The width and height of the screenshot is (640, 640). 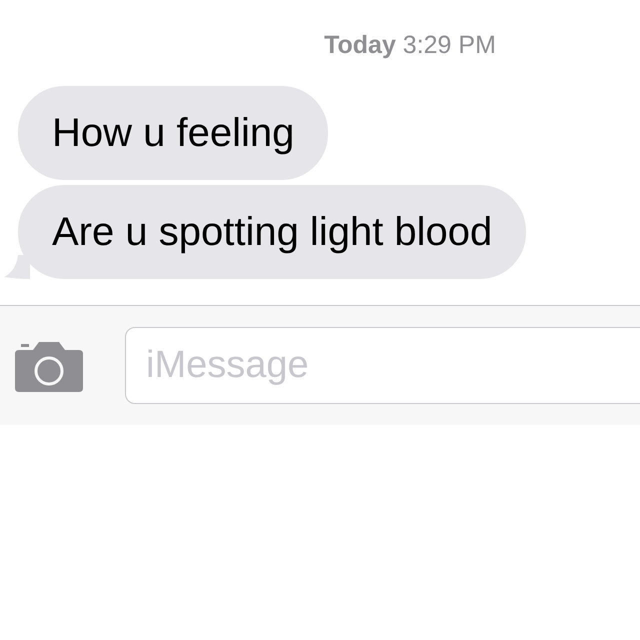 I want to click on timestamp: Today 3:29 PM, so click(x=410, y=45).